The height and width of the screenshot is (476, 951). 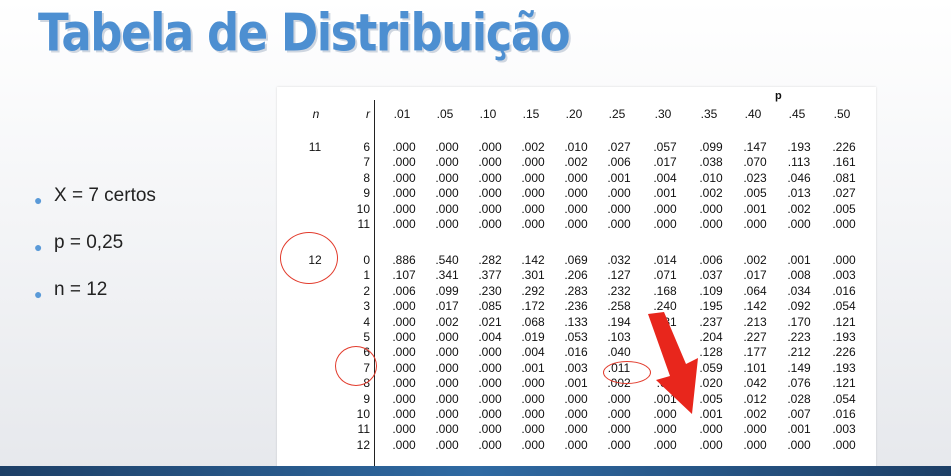 I want to click on probability-cell: .070, so click(x=755, y=162).